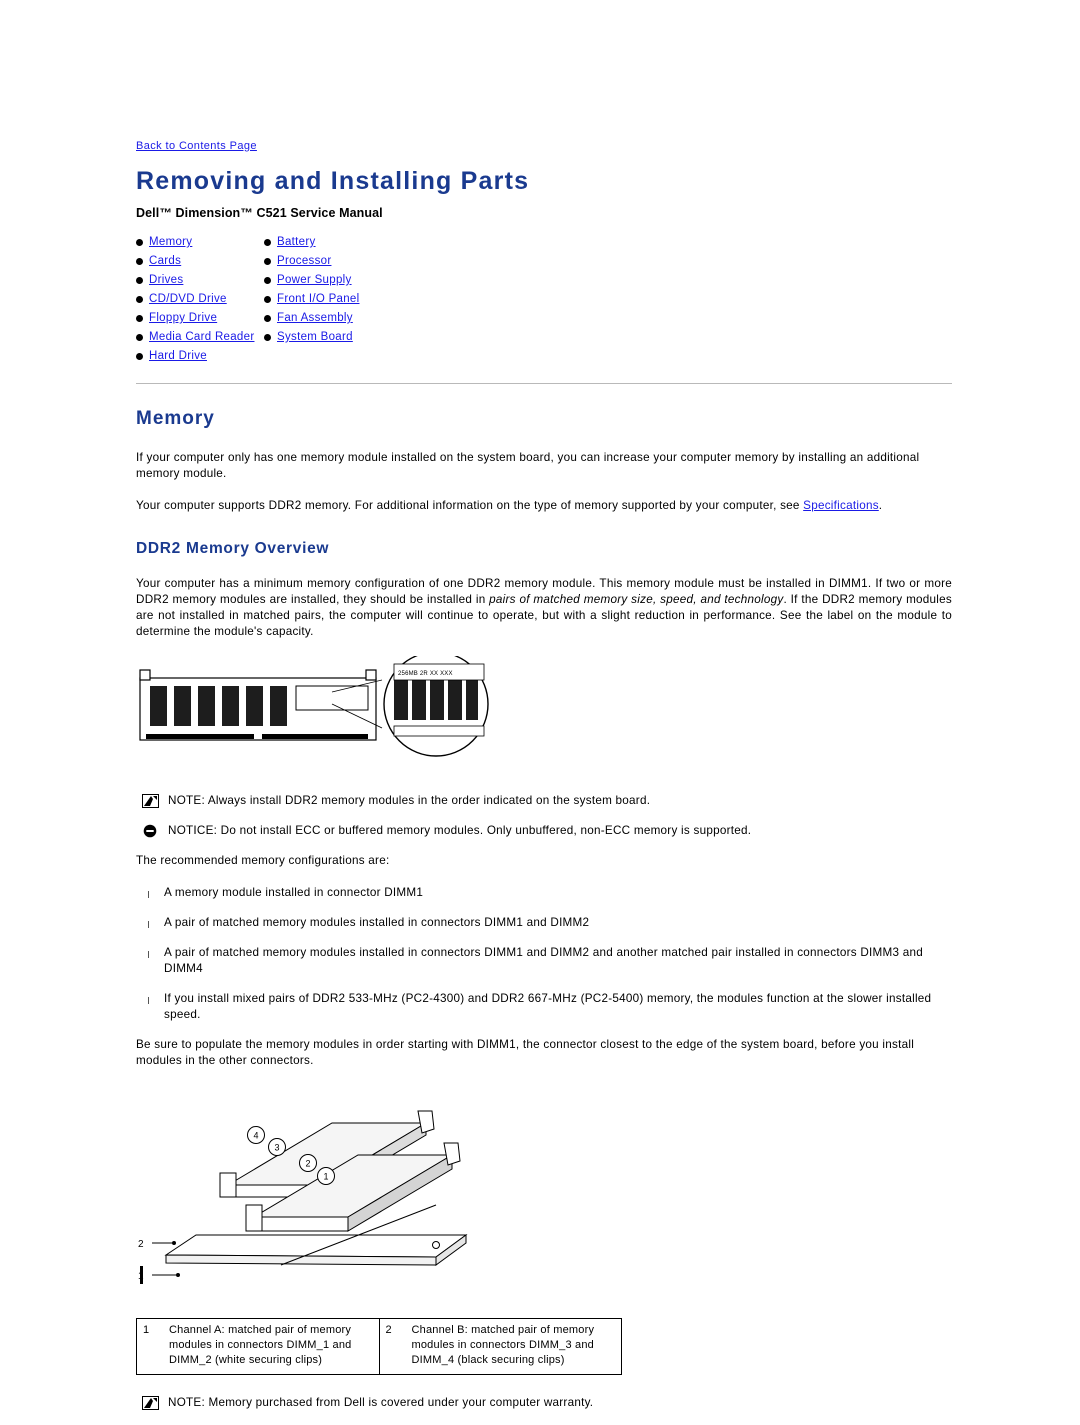 The height and width of the screenshot is (1425, 1080). Describe the element at coordinates (255, 1136) in the screenshot. I see `callout-4: 4` at that location.